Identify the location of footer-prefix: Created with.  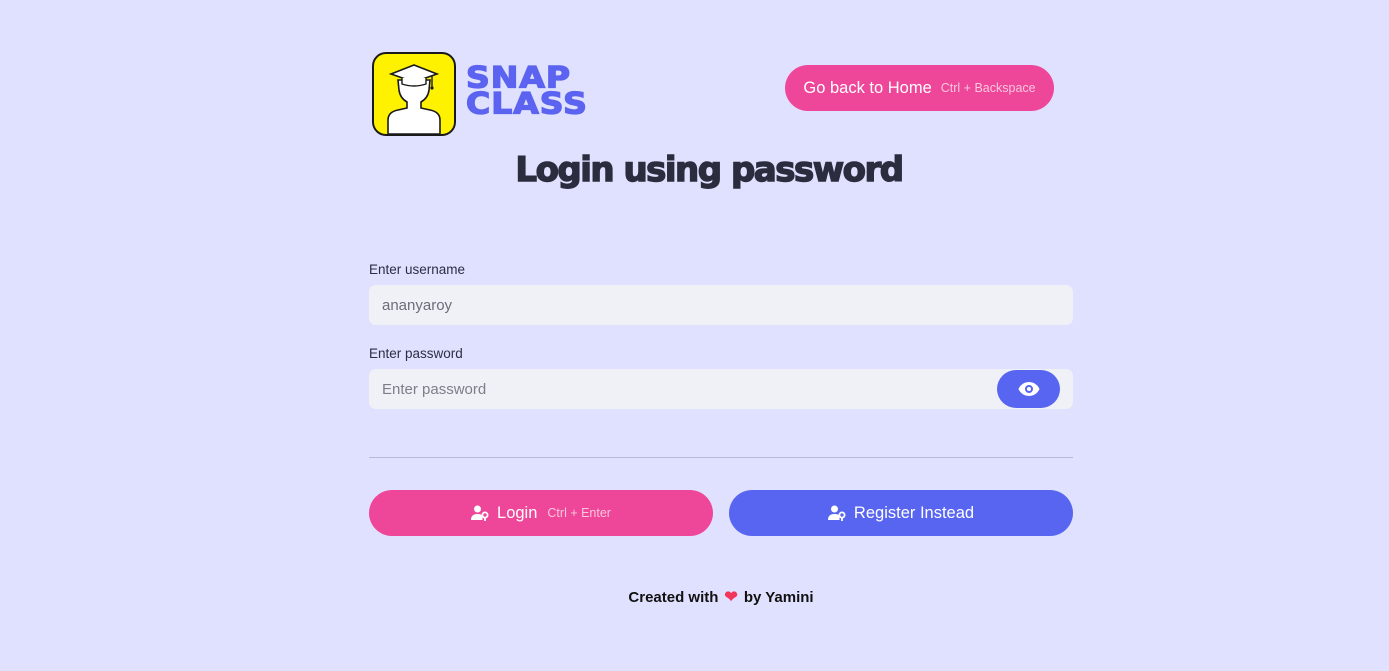
(673, 597).